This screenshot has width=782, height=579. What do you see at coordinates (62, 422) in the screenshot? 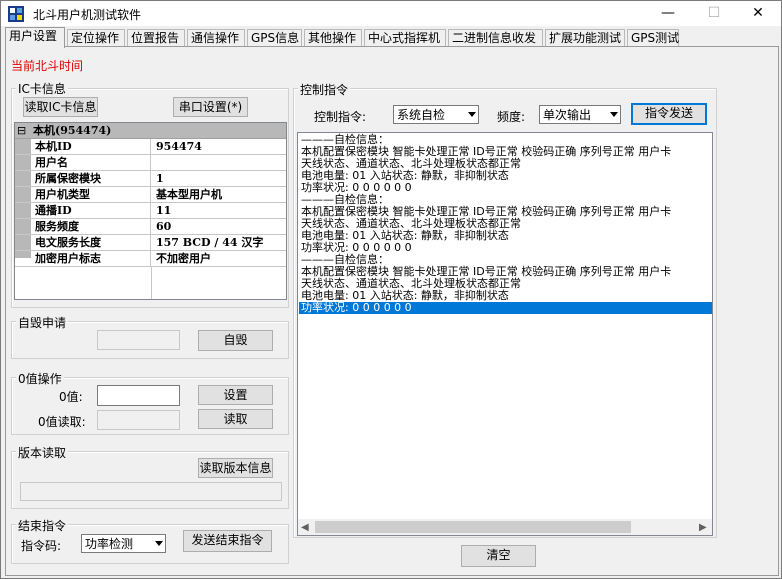
I see `zero-read-label: 0值读取:` at bounding box center [62, 422].